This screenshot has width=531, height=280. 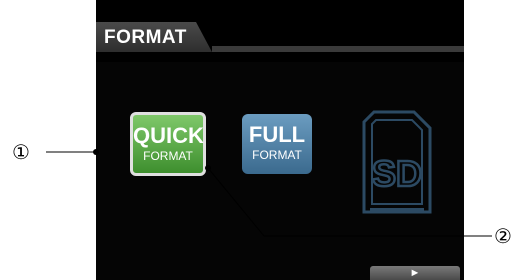 What do you see at coordinates (277, 155) in the screenshot?
I see `full-format-sublabel: FORMAT` at bounding box center [277, 155].